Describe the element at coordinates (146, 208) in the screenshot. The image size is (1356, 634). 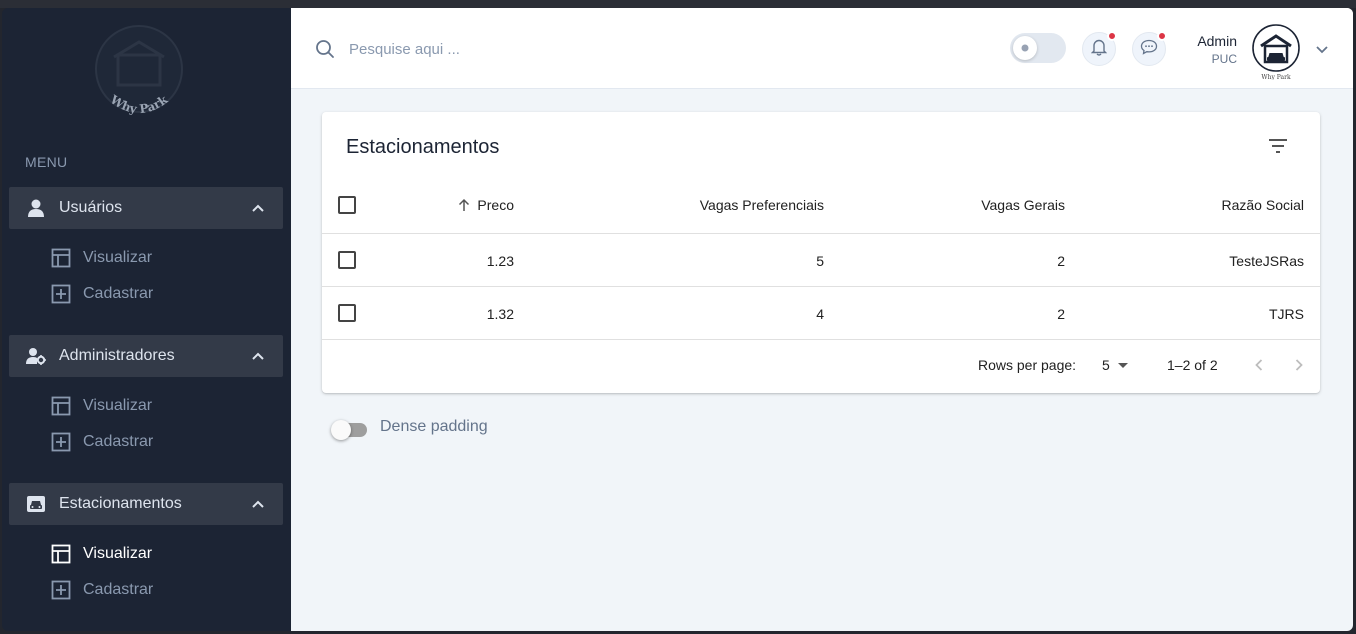
I see `sidebar-group-usuarios: Usuários` at that location.